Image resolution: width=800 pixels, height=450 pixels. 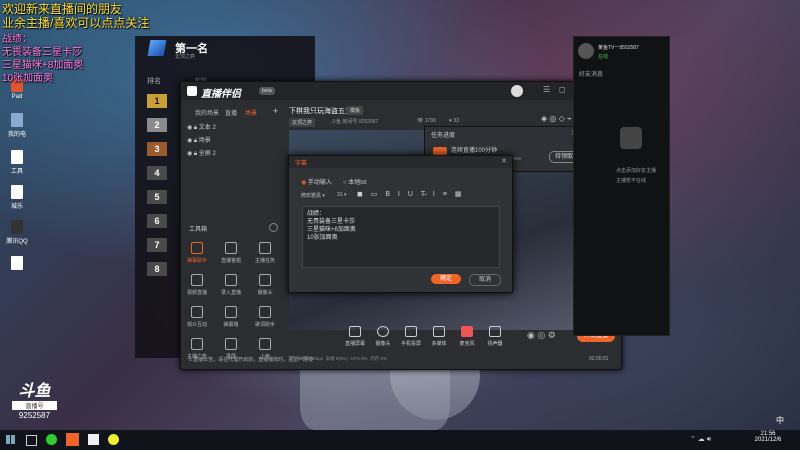 I want to click on add-scene-icon: +, so click(x=275, y=111).